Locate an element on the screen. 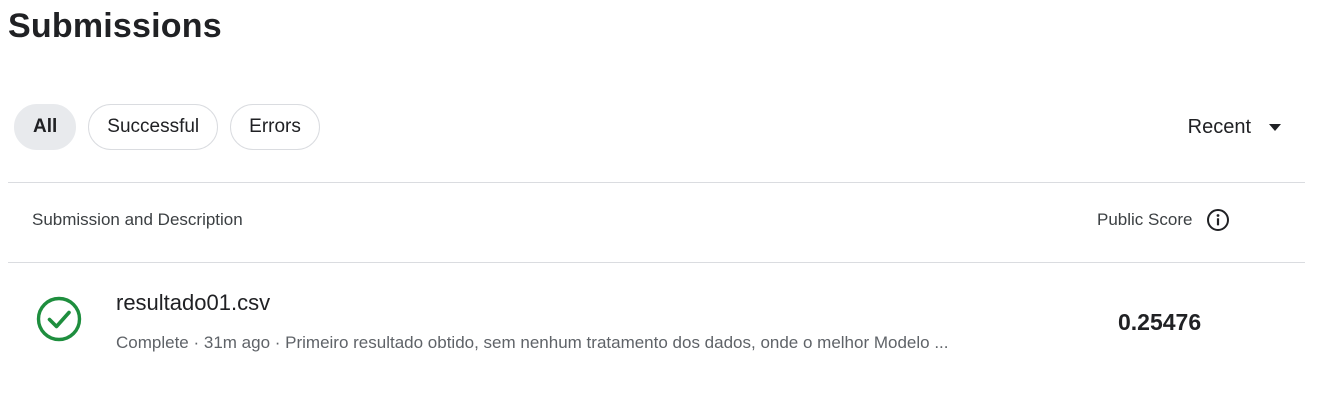 The height and width of the screenshot is (409, 1321). public-score-value: 0.25476 is located at coordinates (1160, 322).